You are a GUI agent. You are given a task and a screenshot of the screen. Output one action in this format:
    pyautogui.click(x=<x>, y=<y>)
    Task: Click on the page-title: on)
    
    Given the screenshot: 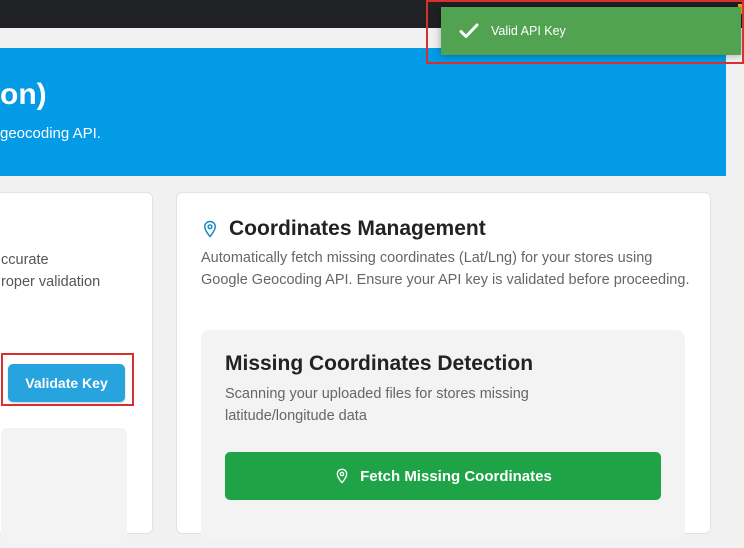 What is the action you would take?
    pyautogui.click(x=23, y=94)
    